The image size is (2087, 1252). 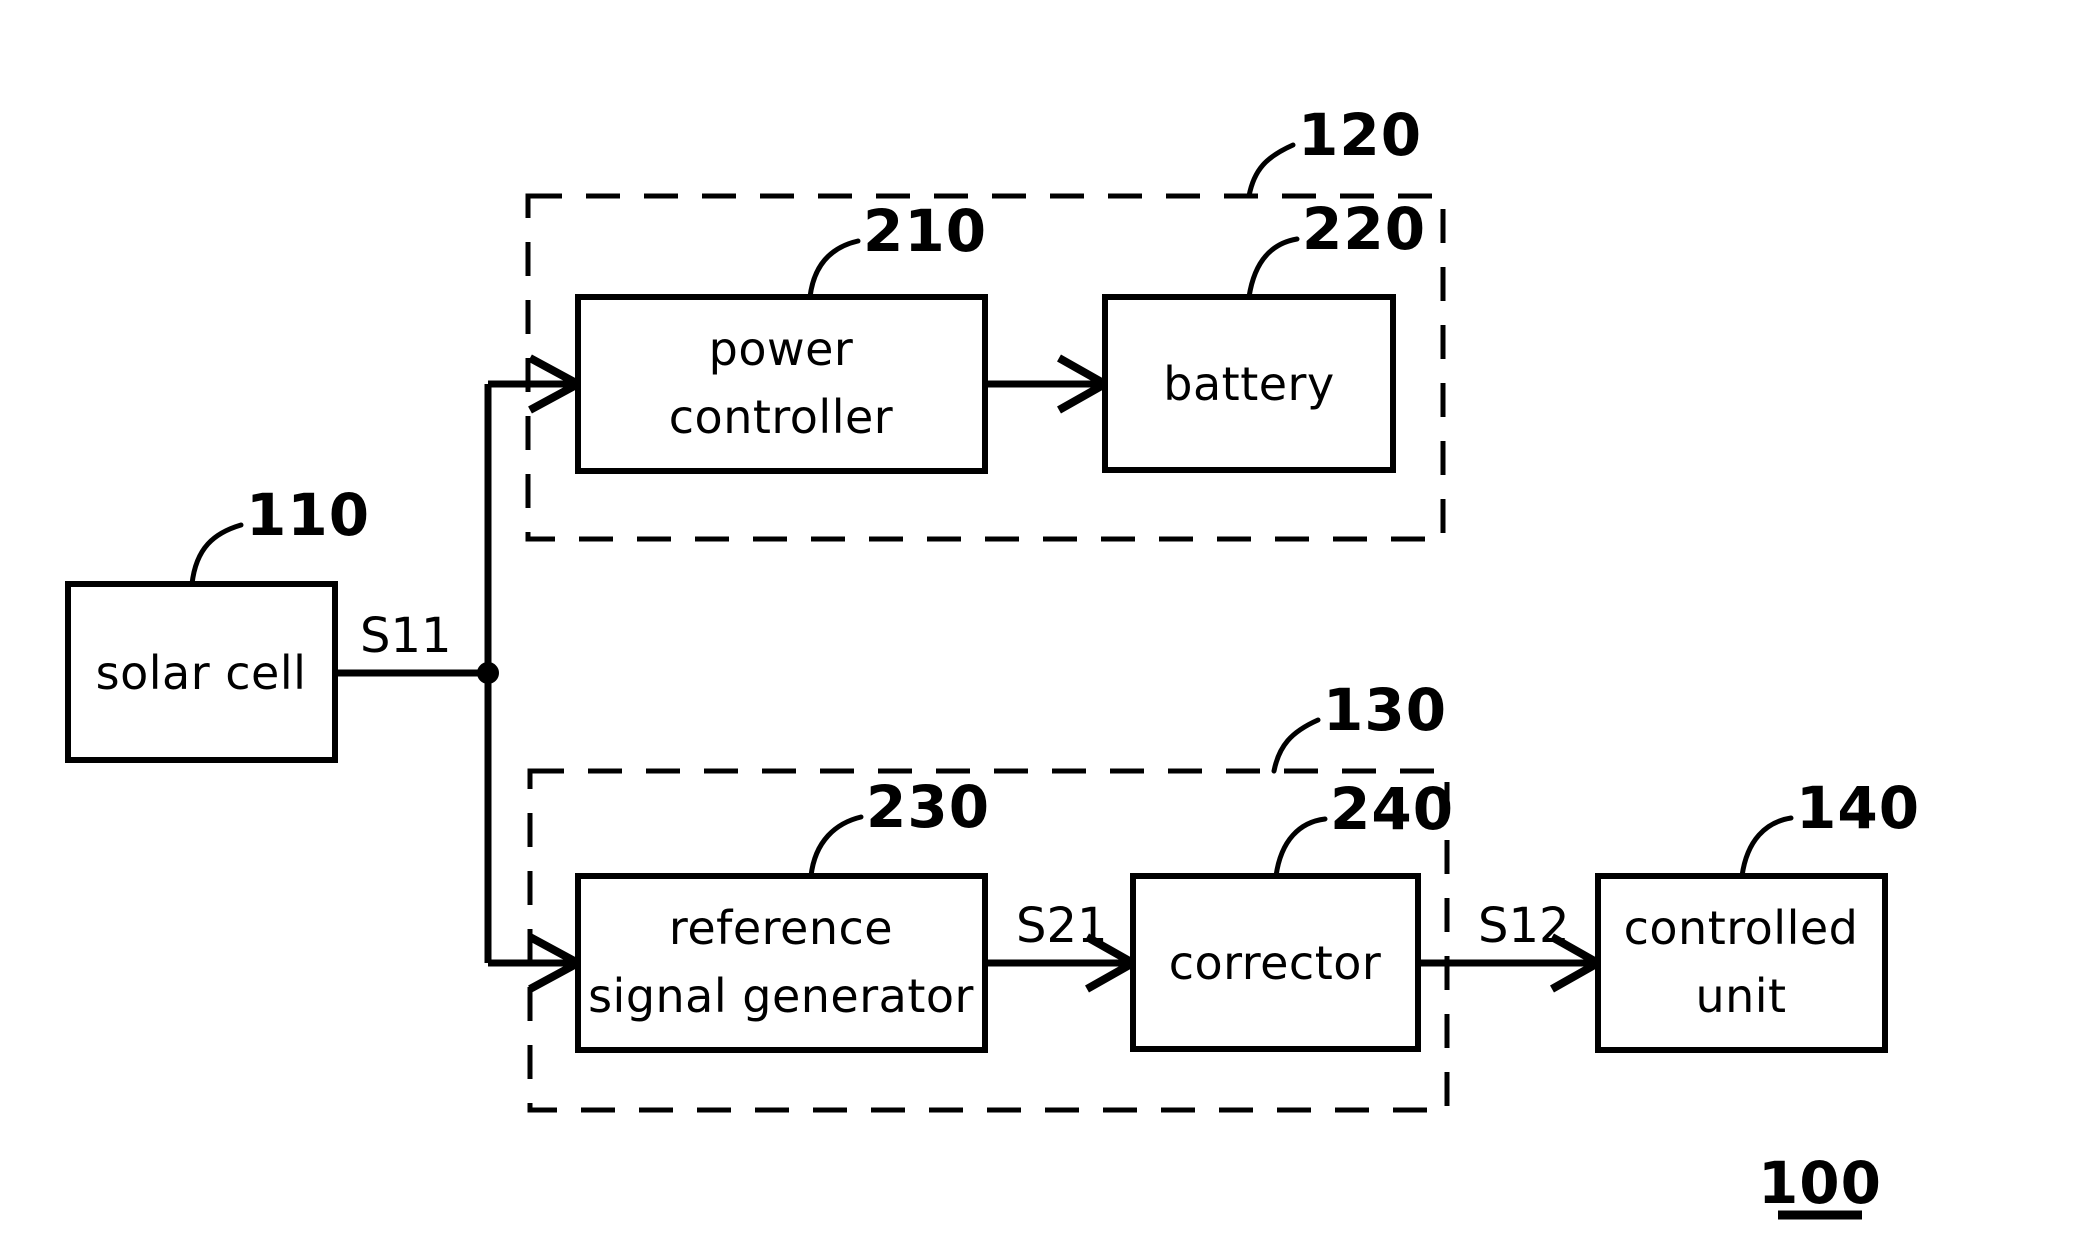 I want to click on signal-label-s11: S11, so click(x=406, y=636).